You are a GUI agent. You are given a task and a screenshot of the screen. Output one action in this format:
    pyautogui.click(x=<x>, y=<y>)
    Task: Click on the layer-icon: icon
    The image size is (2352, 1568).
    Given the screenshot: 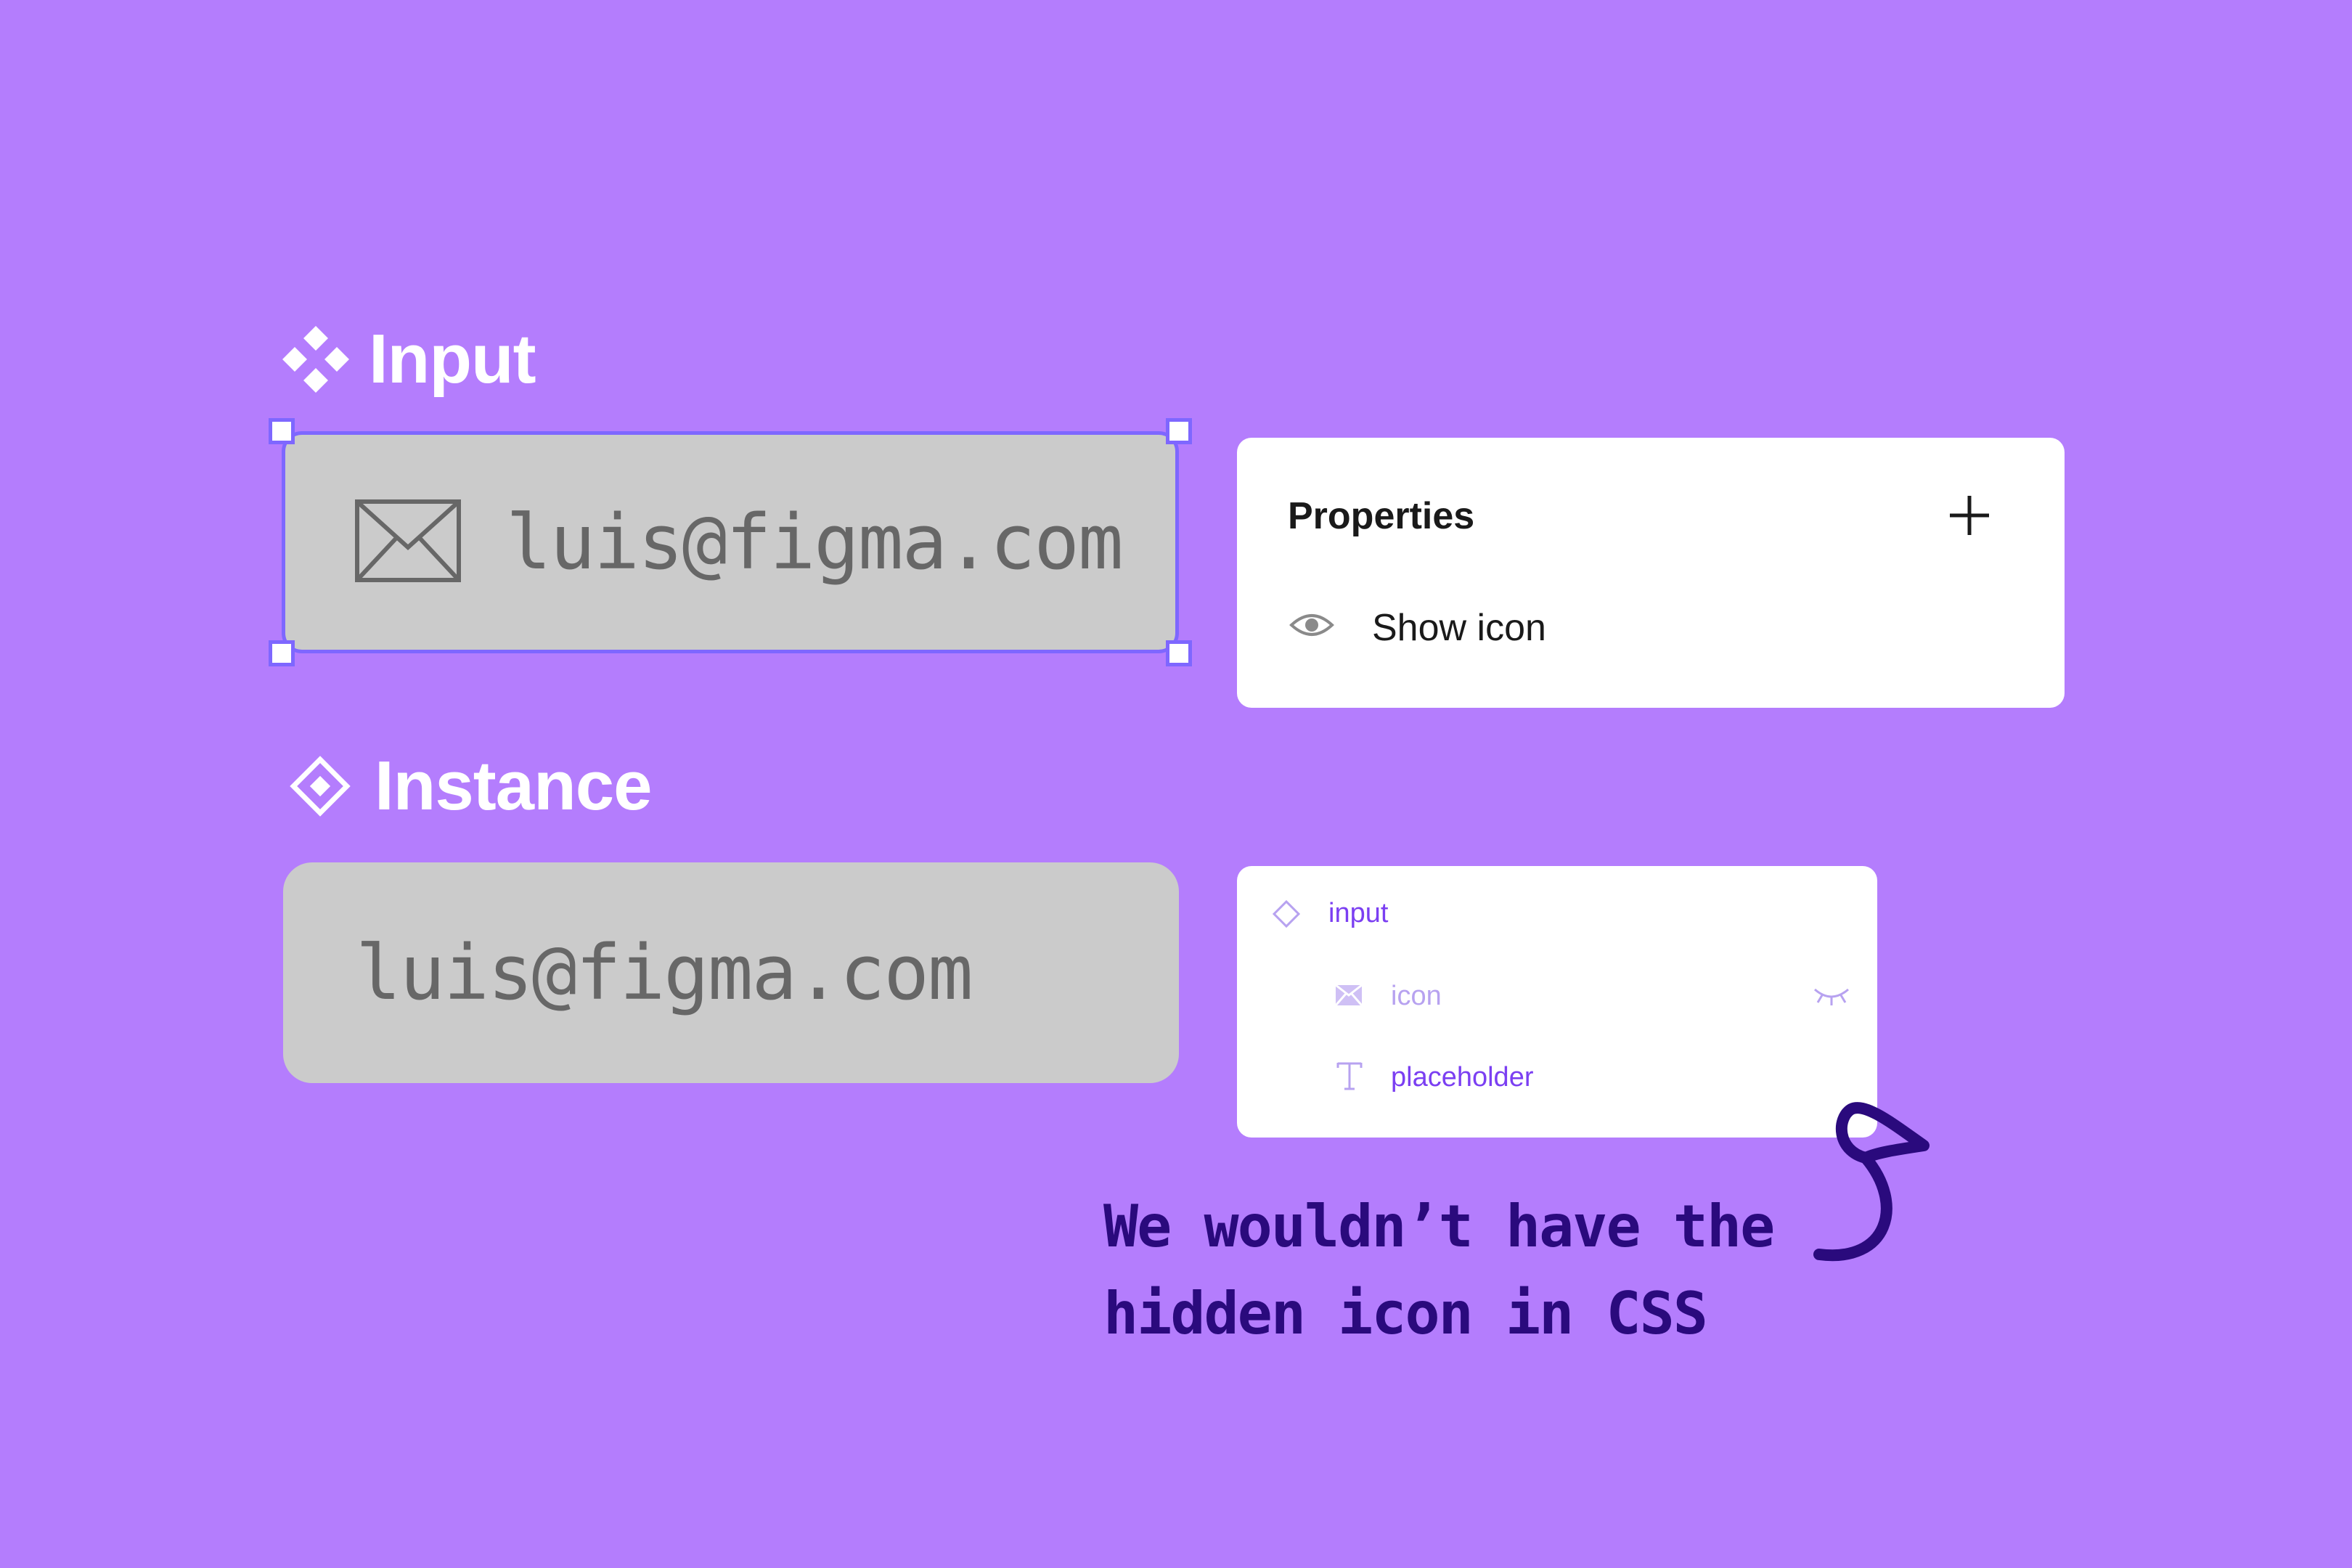 What is the action you would take?
    pyautogui.click(x=1417, y=997)
    